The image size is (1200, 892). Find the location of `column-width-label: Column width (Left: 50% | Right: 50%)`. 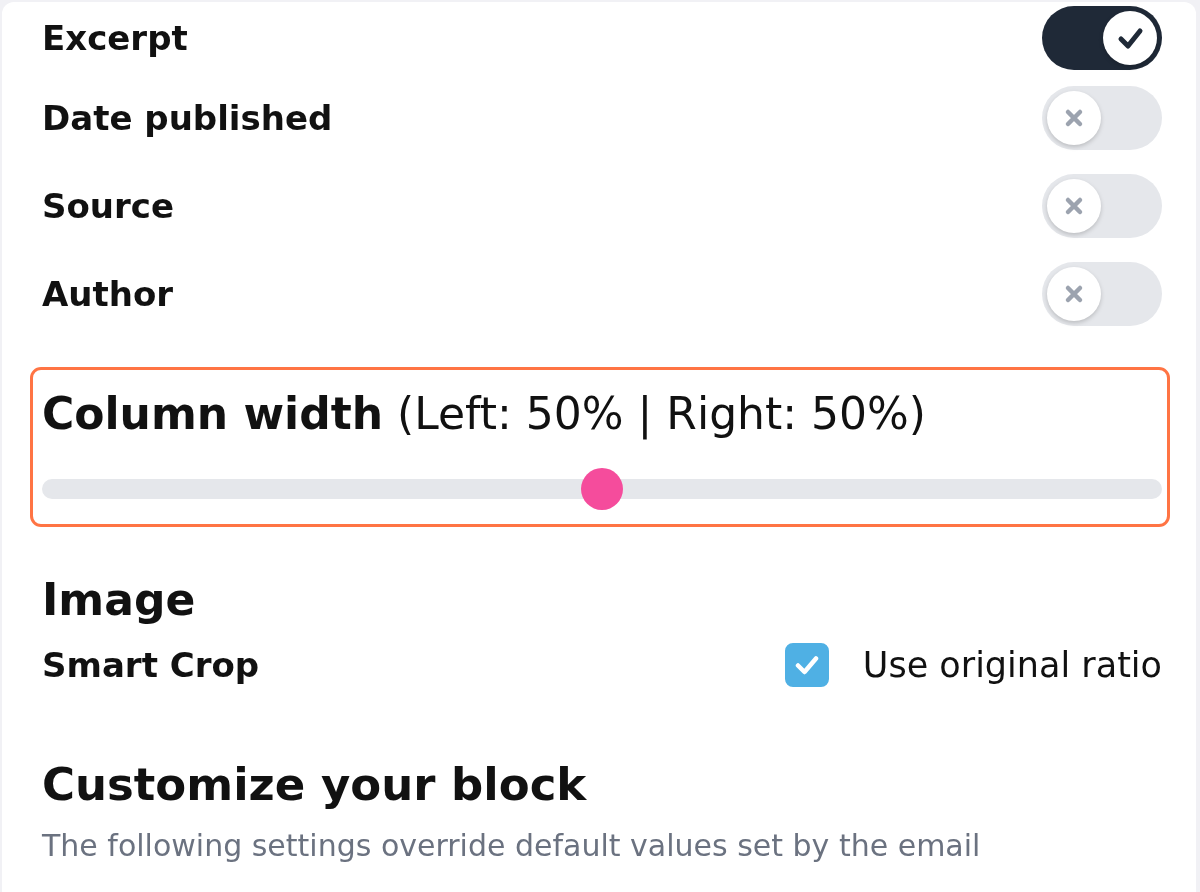

column-width-label: Column width (Left: 50% | Right: 50%) is located at coordinates (484, 414).